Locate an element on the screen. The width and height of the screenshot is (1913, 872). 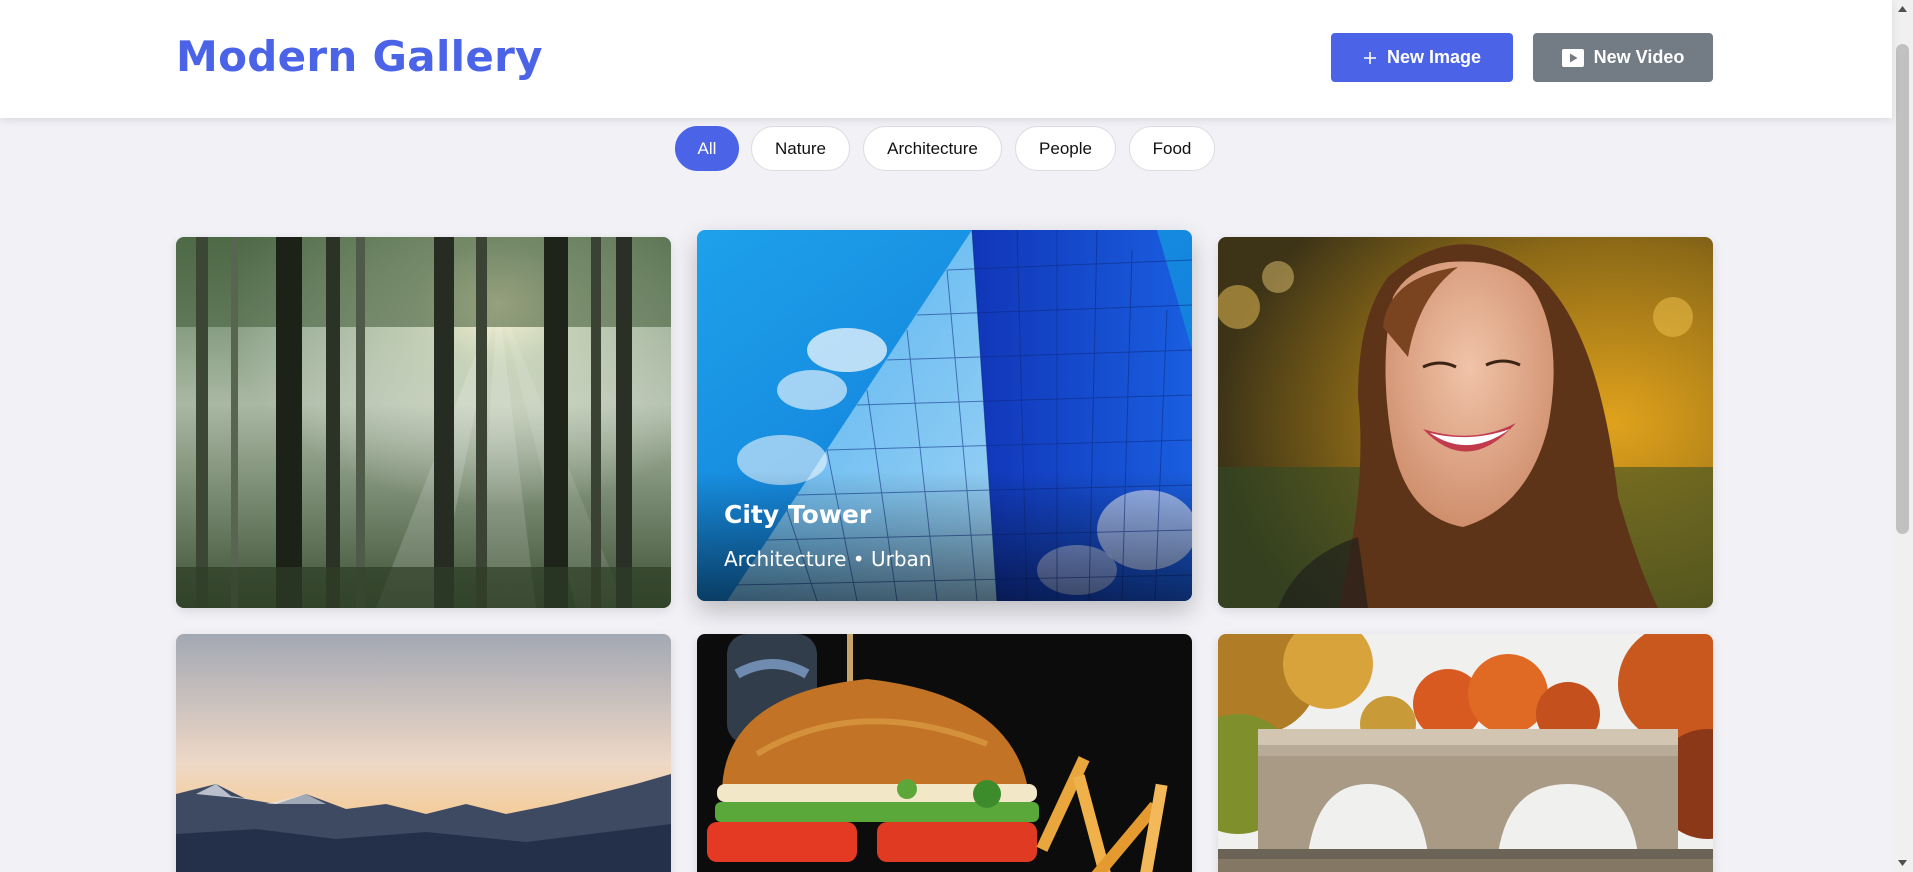
portrait-photo is located at coordinates (1465, 422).